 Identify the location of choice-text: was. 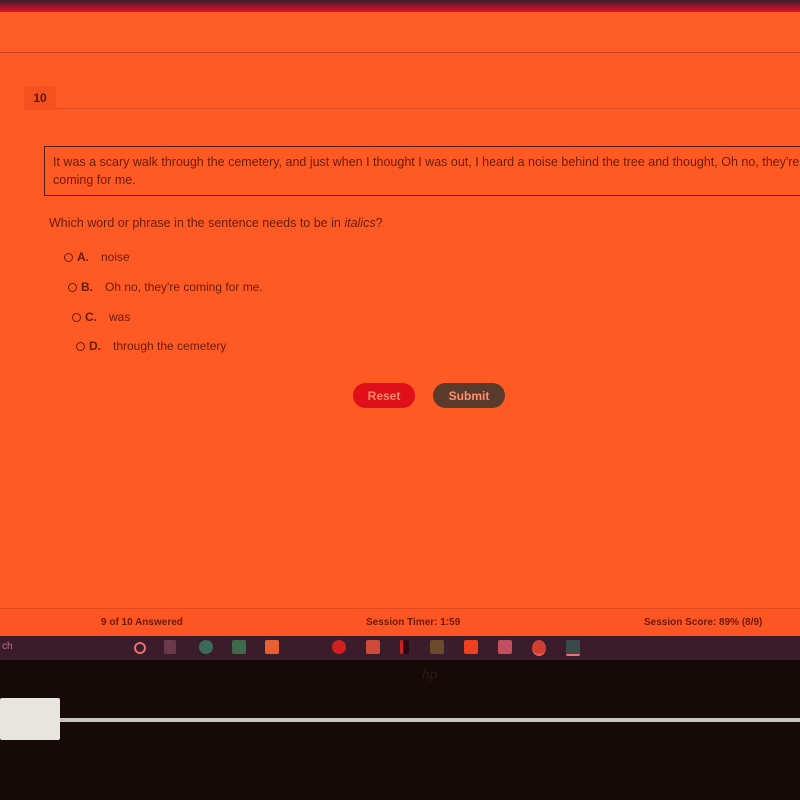
(120, 317).